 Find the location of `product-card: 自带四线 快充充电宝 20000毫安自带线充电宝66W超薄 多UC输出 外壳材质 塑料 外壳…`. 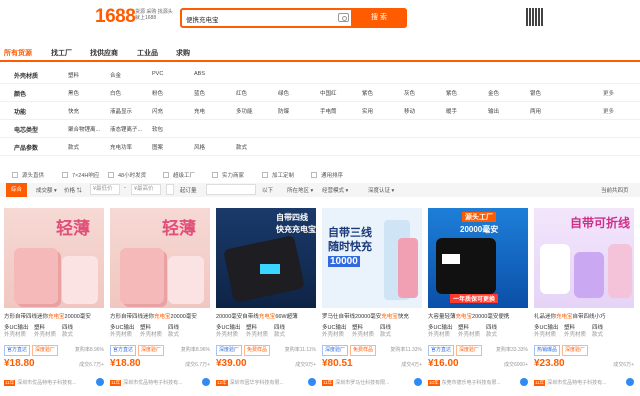

product-card: 自带四线 快充充电宝 20000毫安自带线充电宝66W超薄 多UC输出 外壳材质 塑料 外壳… is located at coordinates (266, 302).